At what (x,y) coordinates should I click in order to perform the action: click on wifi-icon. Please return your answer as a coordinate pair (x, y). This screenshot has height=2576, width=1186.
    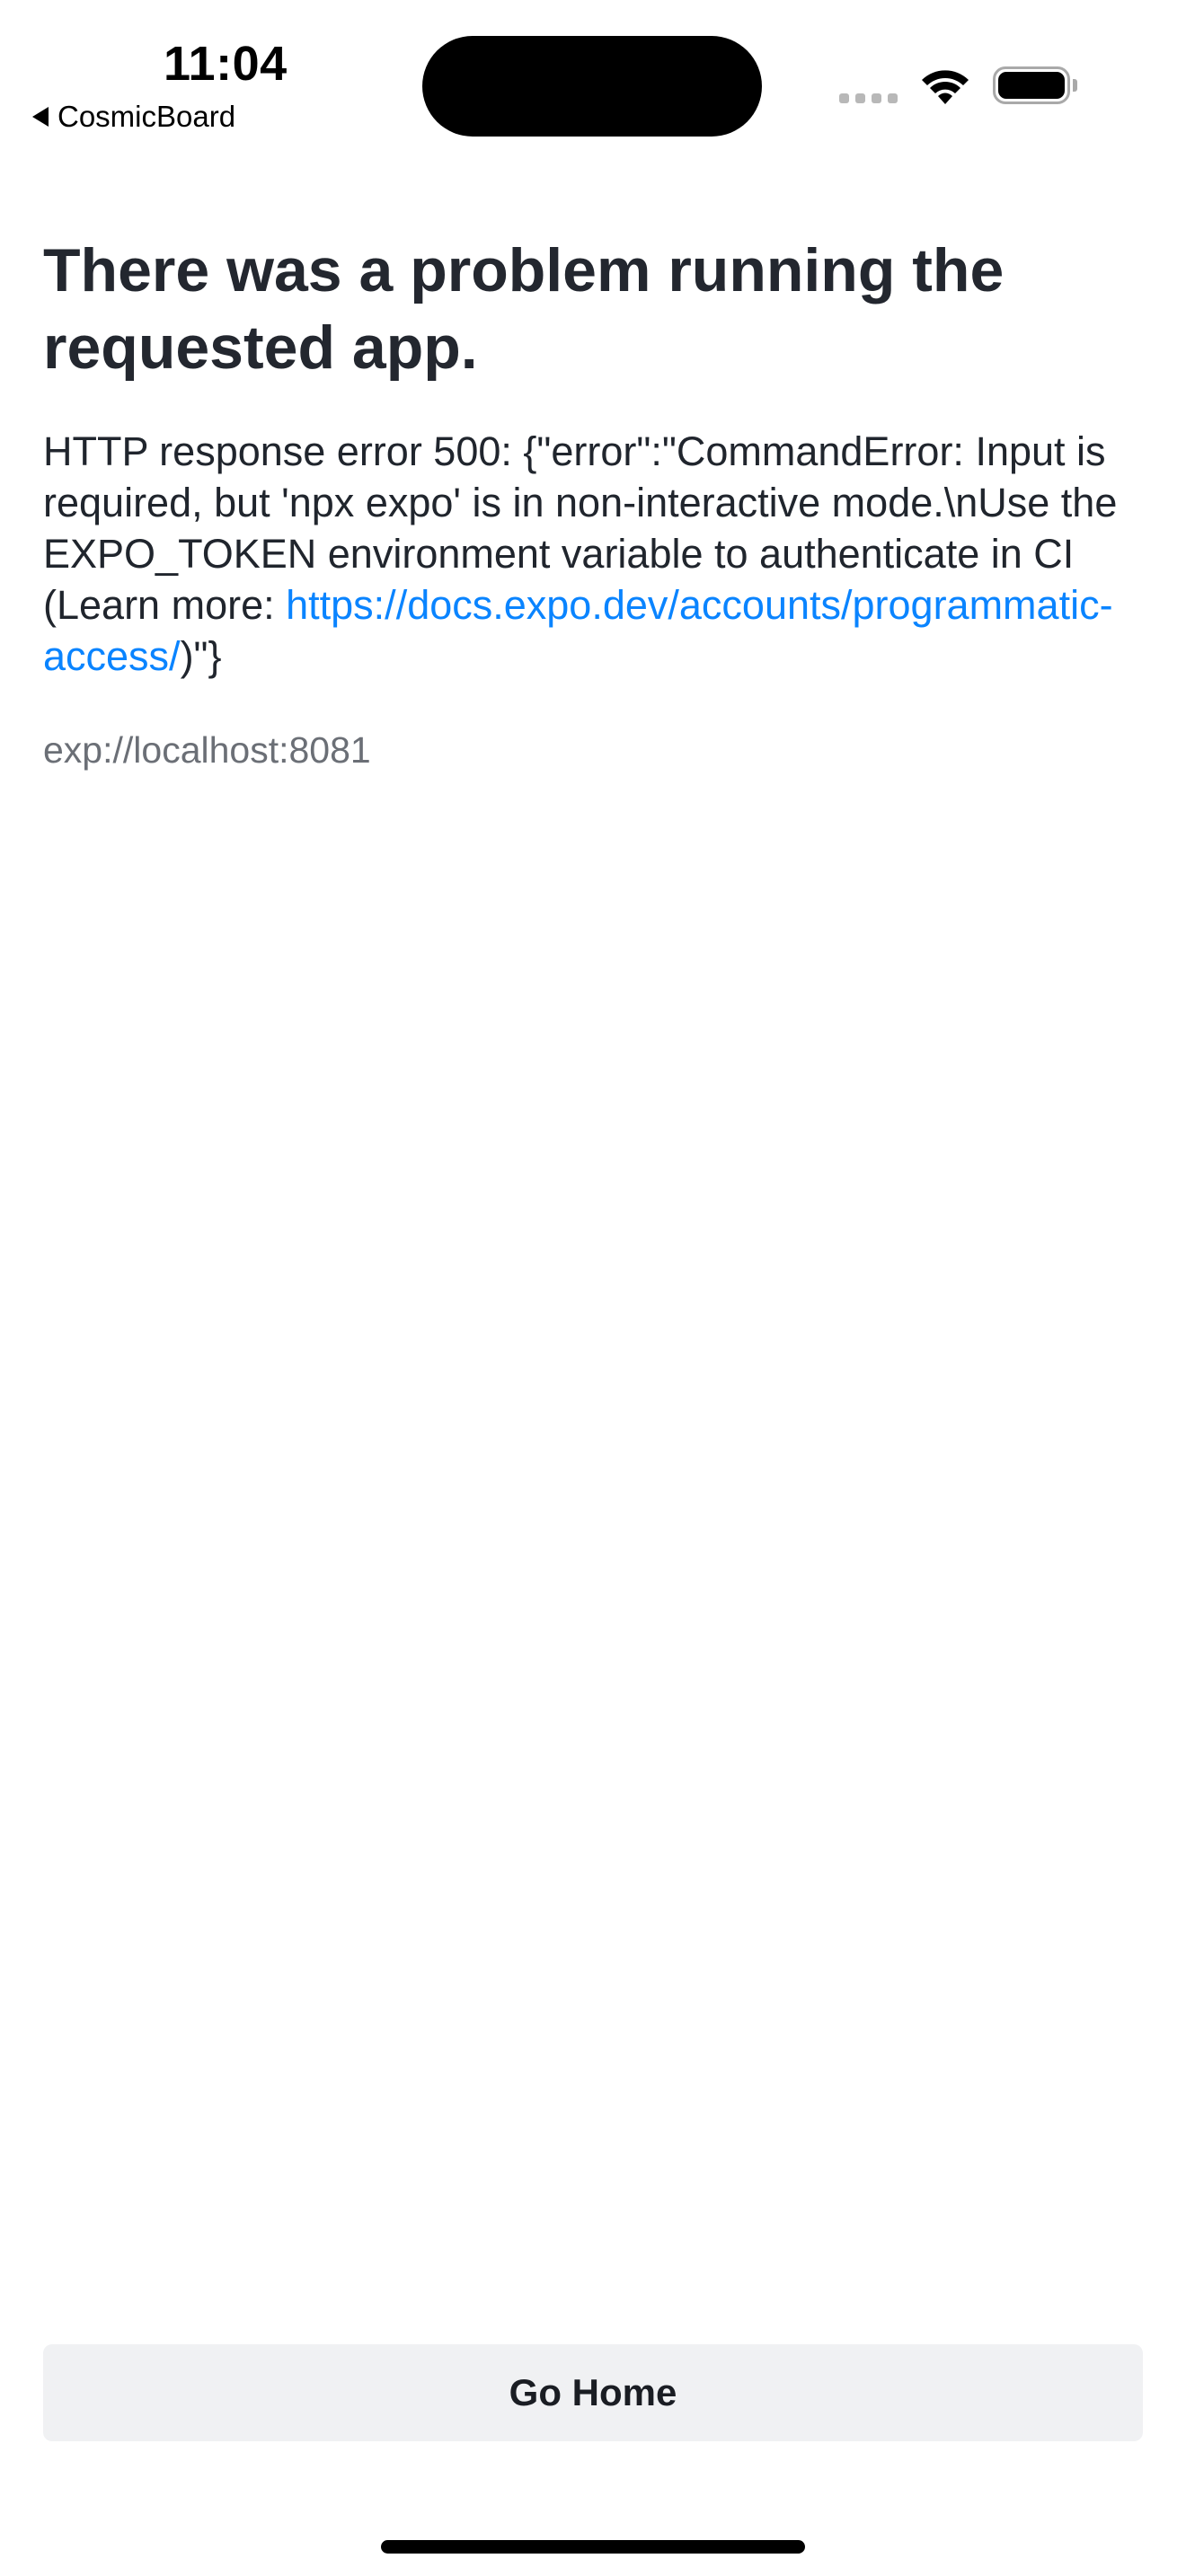
    Looking at the image, I should click on (945, 87).